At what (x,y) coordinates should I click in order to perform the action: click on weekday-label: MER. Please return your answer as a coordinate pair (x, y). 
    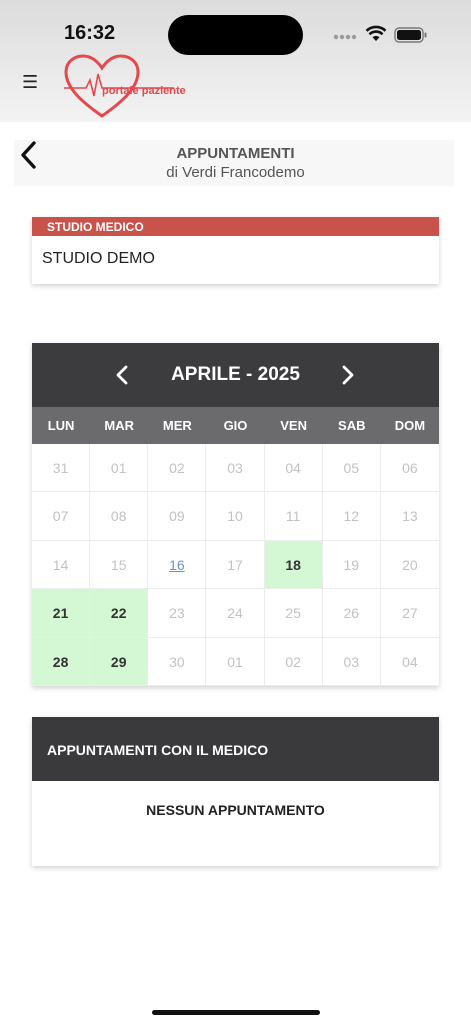
    Looking at the image, I should click on (177, 425).